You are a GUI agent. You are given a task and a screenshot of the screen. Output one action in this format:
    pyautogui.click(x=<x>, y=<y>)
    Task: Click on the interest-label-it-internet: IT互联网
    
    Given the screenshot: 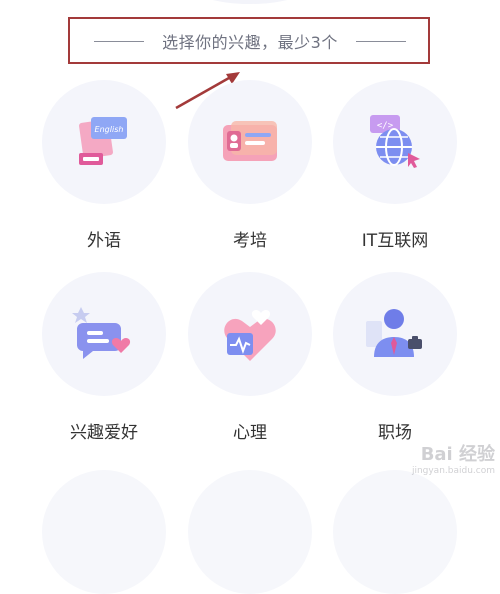 What is the action you would take?
    pyautogui.click(x=395, y=241)
    